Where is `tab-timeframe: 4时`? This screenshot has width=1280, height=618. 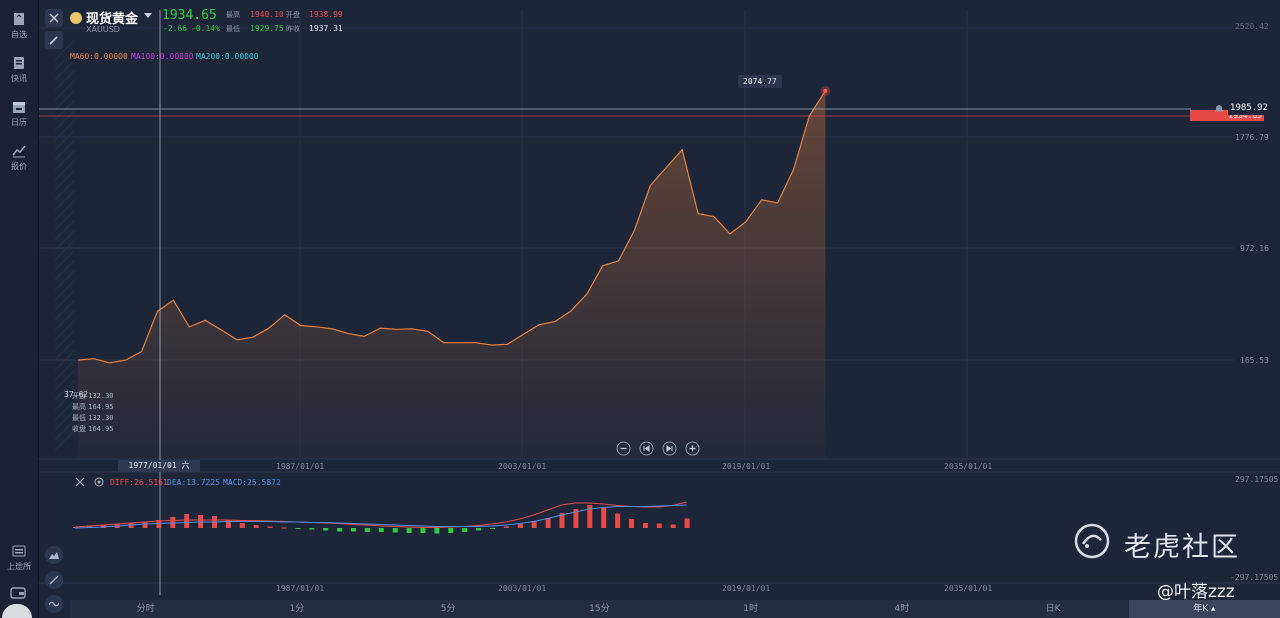 tab-timeframe: 4时 is located at coordinates (901, 609).